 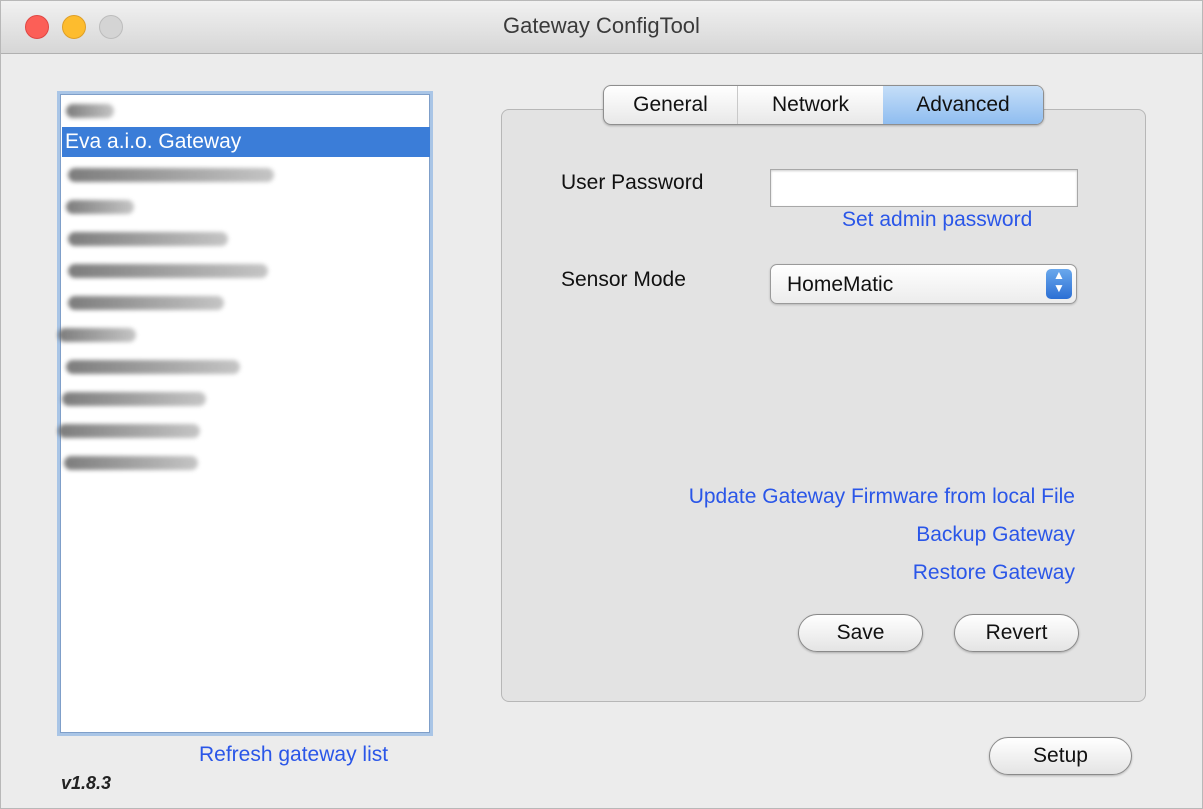 I want to click on tab-advanced: Advanced, so click(x=963, y=105).